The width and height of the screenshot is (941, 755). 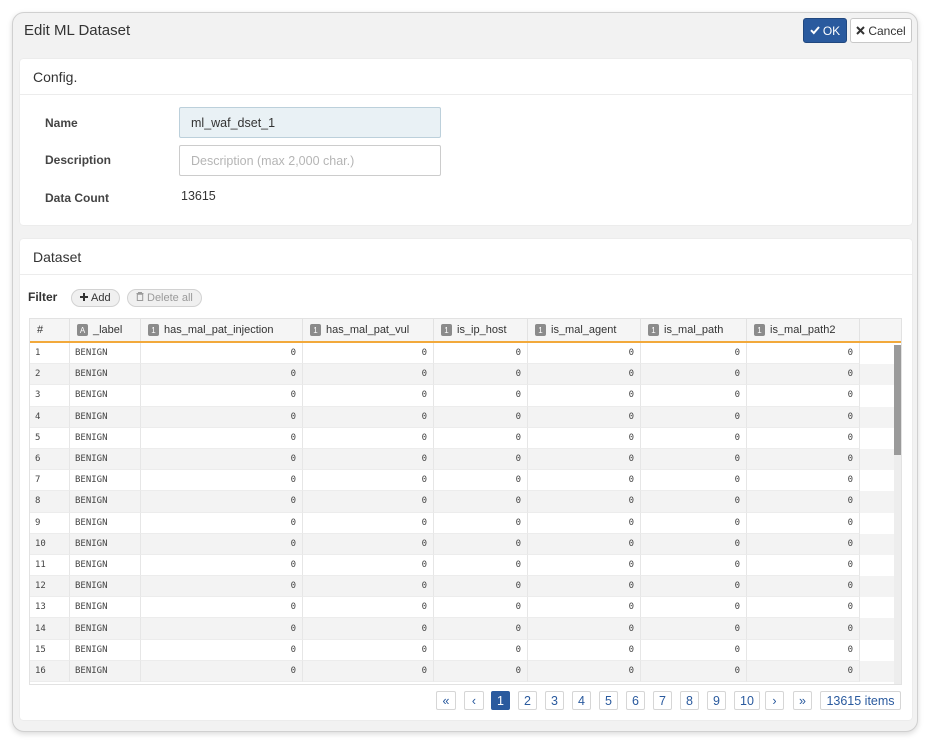 What do you see at coordinates (105, 330) in the screenshot?
I see `column-header: A _label` at bounding box center [105, 330].